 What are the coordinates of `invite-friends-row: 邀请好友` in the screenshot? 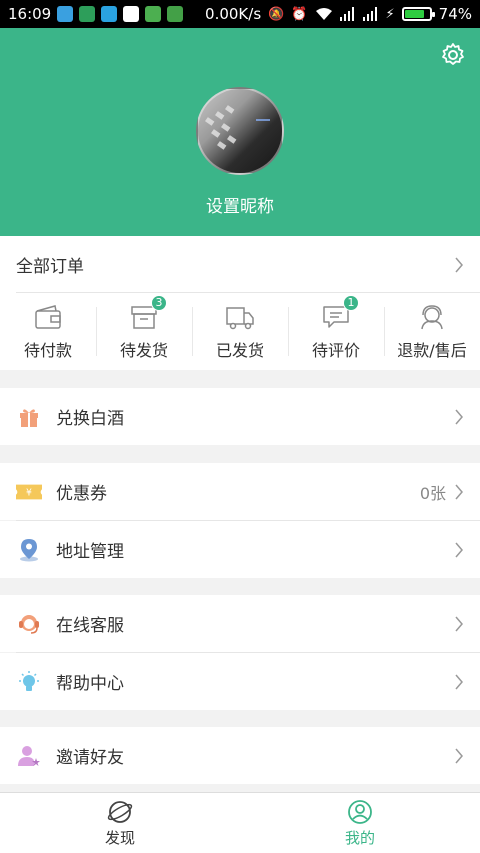 It's located at (240, 755).